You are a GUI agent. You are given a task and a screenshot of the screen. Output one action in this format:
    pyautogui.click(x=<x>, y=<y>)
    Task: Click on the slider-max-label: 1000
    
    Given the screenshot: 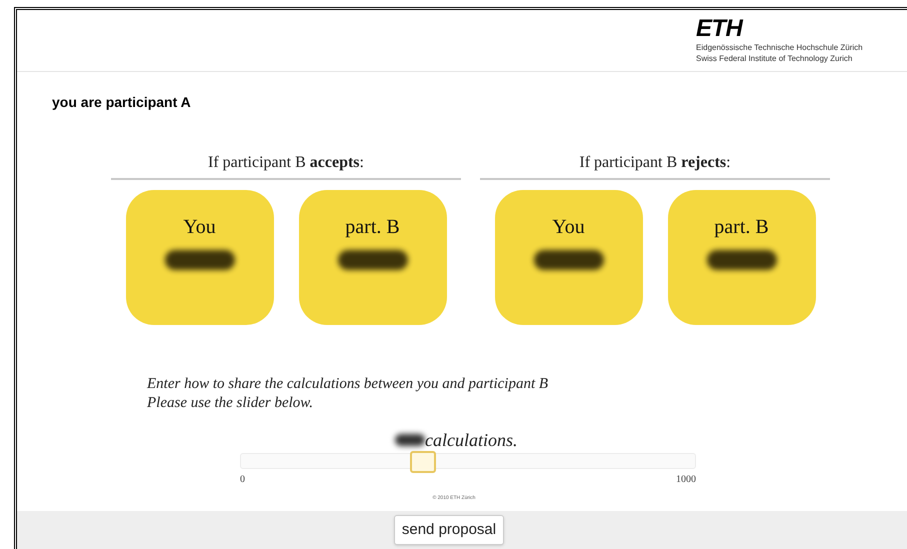 What is the action you would take?
    pyautogui.click(x=686, y=480)
    